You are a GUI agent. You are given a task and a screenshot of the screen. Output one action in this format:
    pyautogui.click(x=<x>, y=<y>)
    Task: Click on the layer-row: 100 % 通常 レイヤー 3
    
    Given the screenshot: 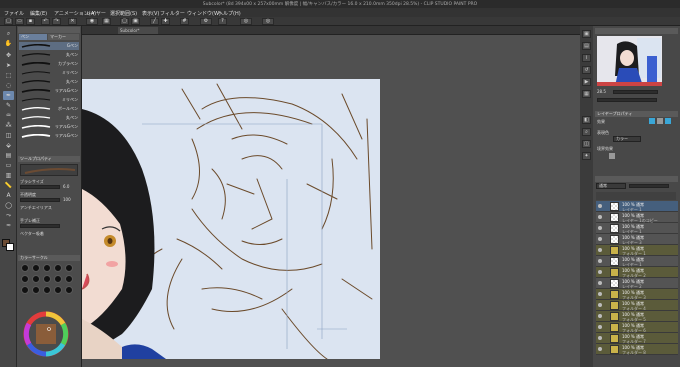 What is the action you would take?
    pyautogui.click(x=637, y=239)
    